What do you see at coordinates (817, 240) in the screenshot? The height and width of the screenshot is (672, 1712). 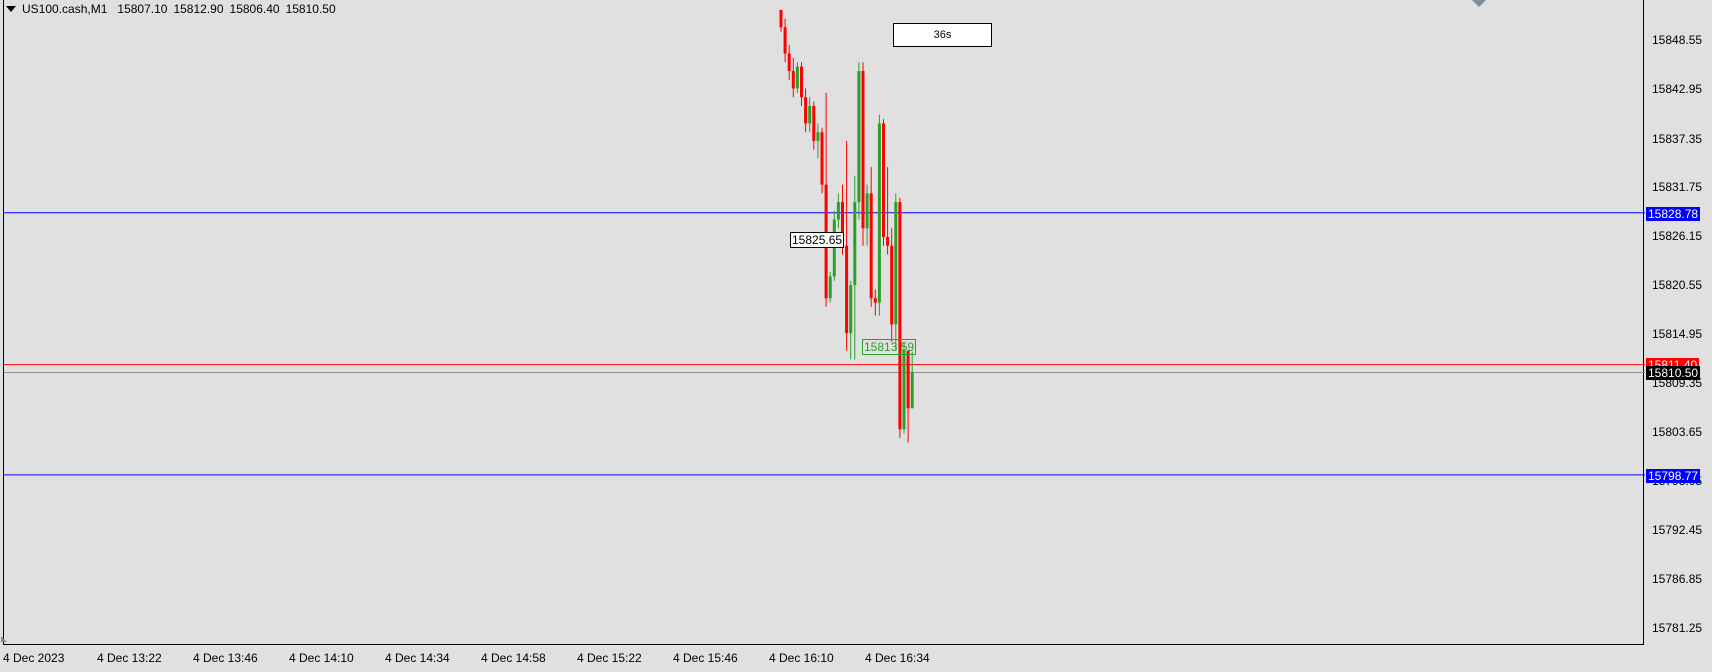 I see `price-marker-black: 15825.65` at bounding box center [817, 240].